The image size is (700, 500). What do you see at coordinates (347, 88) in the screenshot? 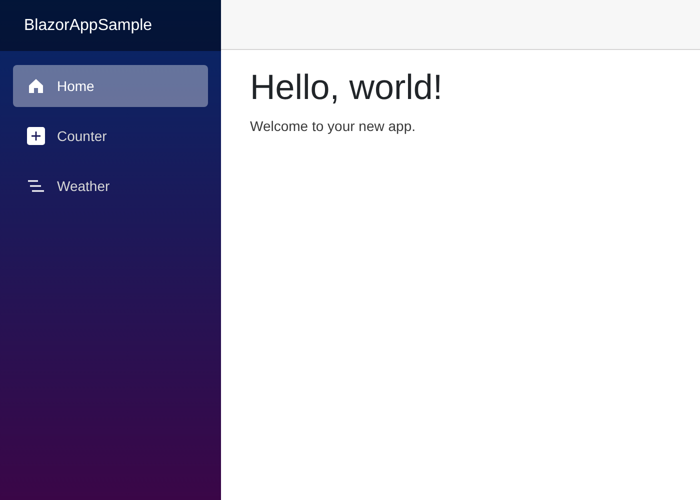
I see `page-heading: Hello, world!` at bounding box center [347, 88].